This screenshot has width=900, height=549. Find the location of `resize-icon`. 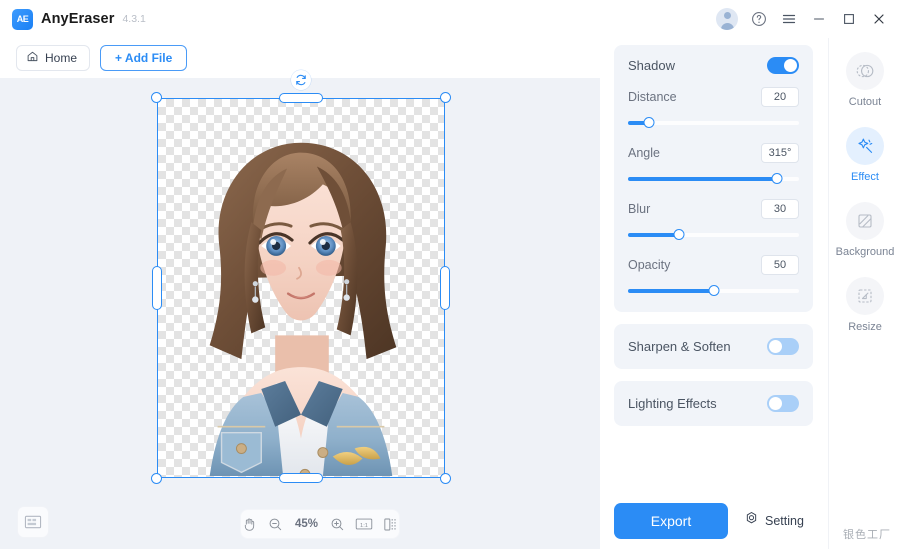

resize-icon is located at coordinates (865, 296).